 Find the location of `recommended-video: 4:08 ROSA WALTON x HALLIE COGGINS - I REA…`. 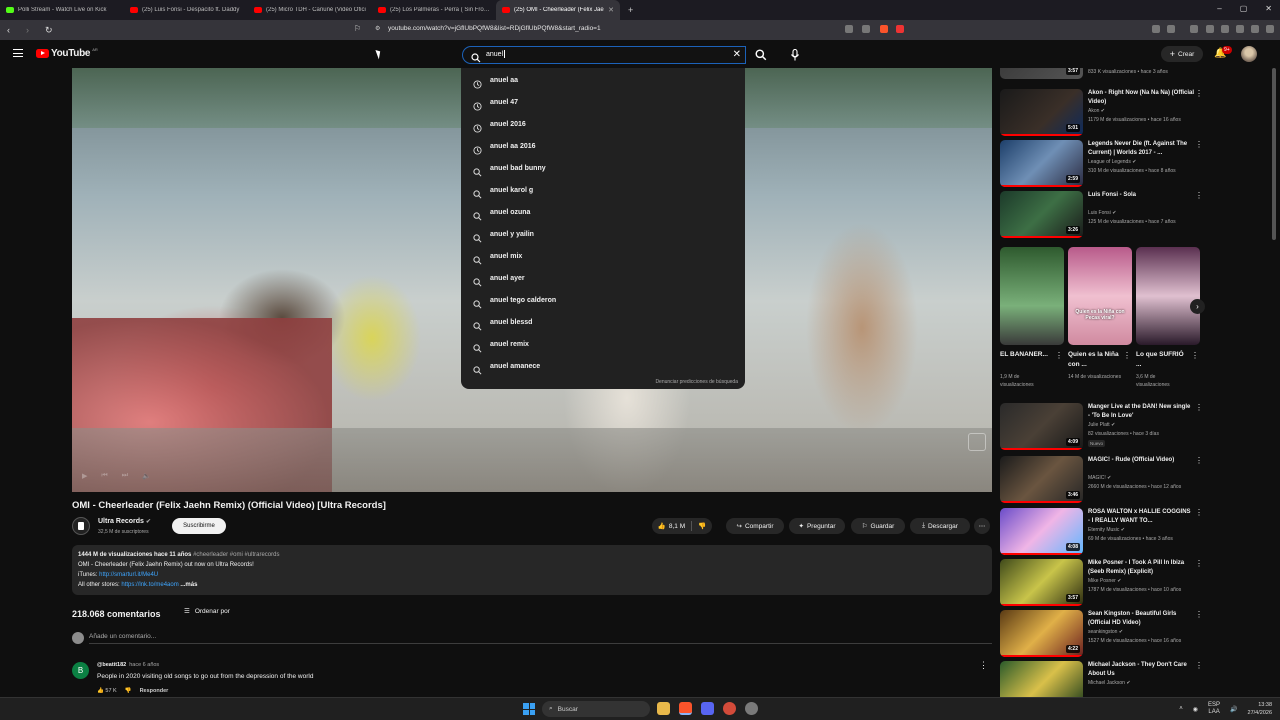

recommended-video: 4:08 ROSA WALTON x HALLIE COGGINS - I REA… is located at coordinates (1105, 531).